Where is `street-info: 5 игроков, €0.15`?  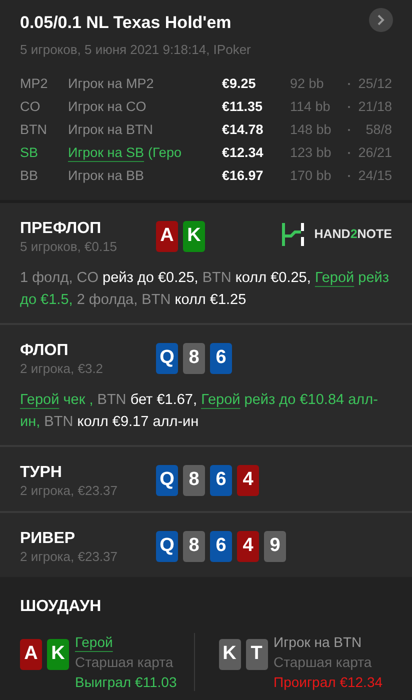
street-info: 5 игроков, €0.15 is located at coordinates (69, 247).